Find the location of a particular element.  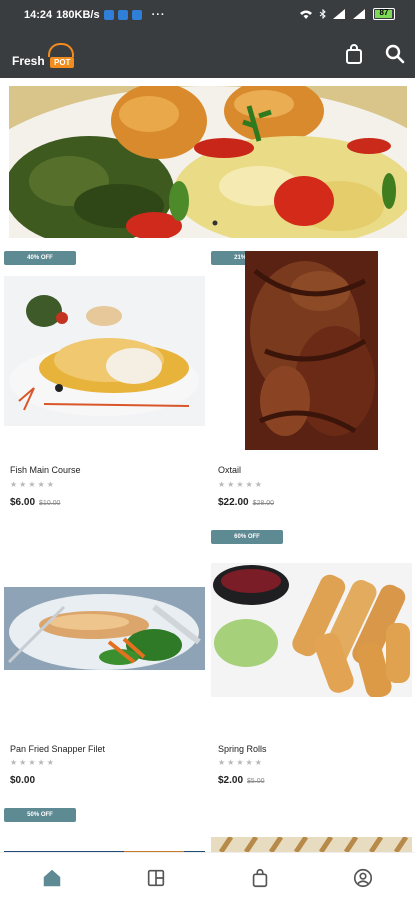

logo-text: Fresh is located at coordinates (28, 61).